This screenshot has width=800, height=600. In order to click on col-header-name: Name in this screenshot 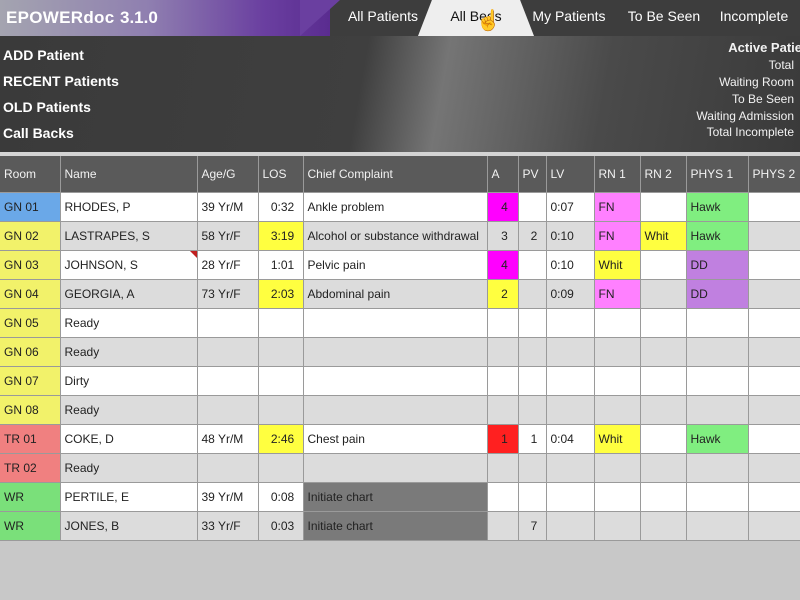, I will do `click(129, 174)`.